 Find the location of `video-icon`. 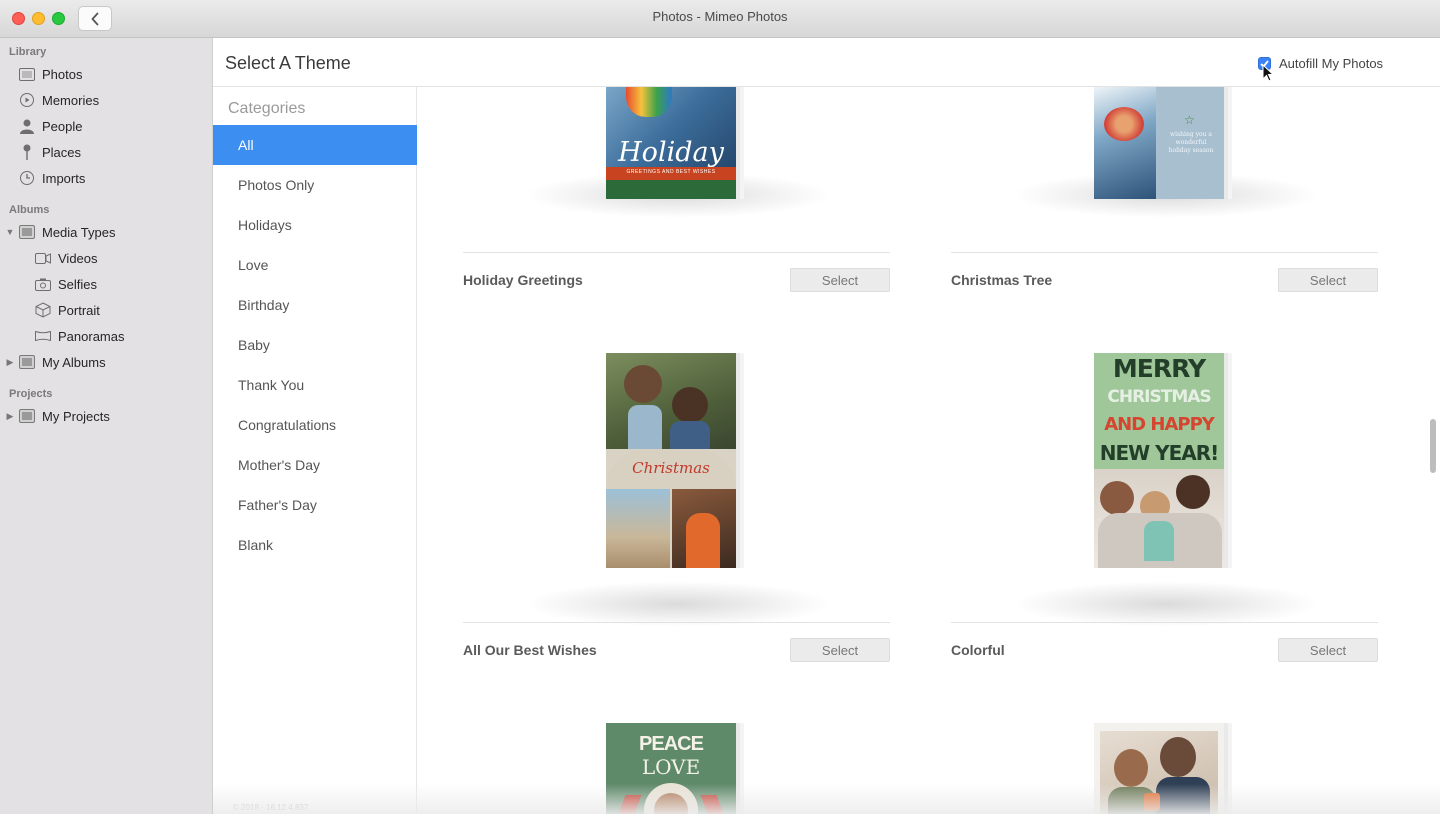

video-icon is located at coordinates (43, 258).